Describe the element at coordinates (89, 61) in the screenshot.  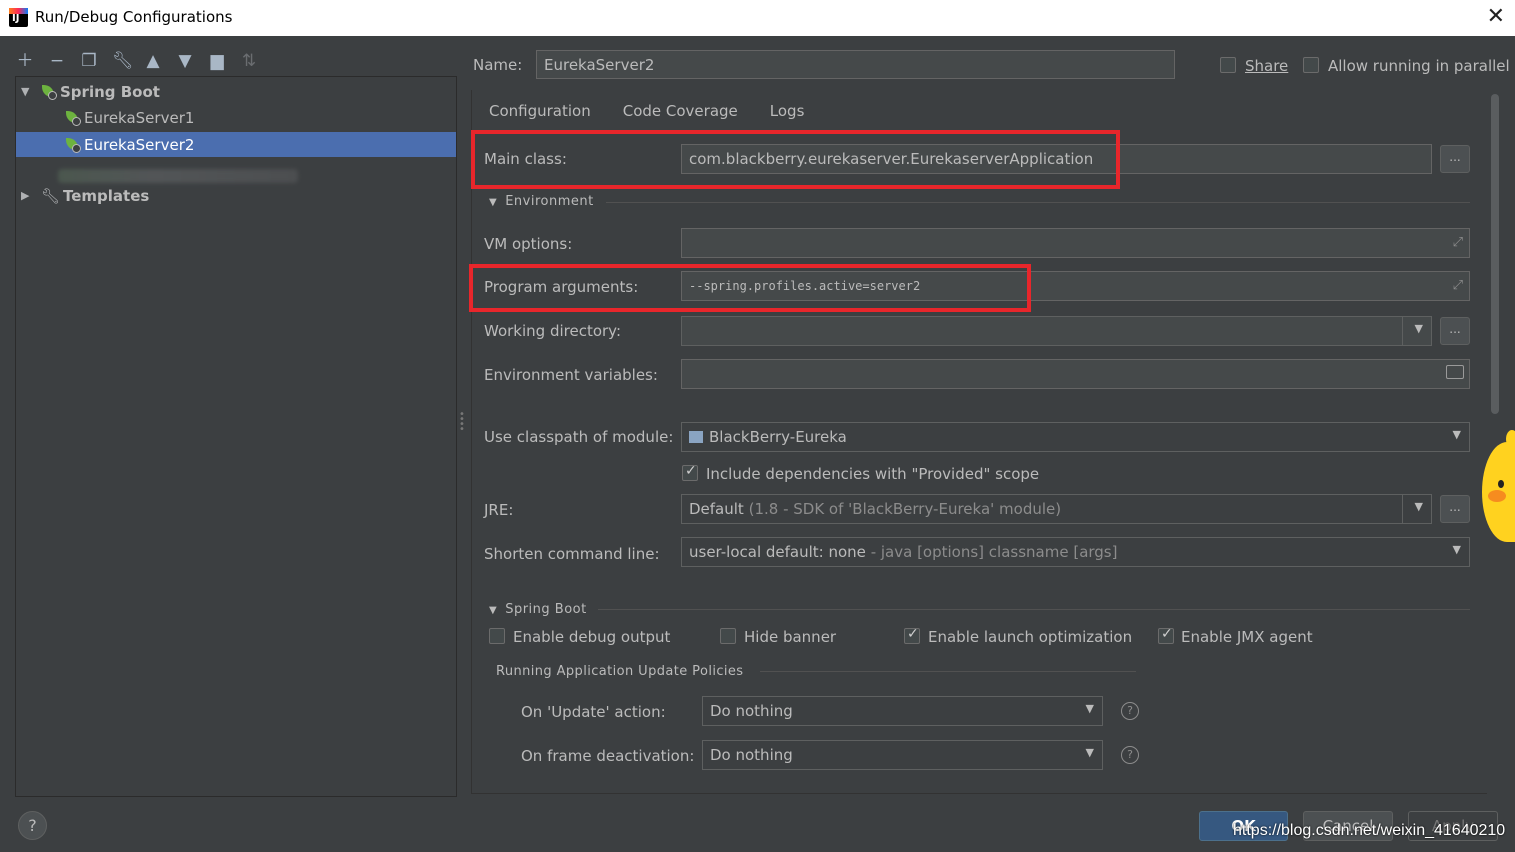
I see `copy-icon: ❐` at that location.